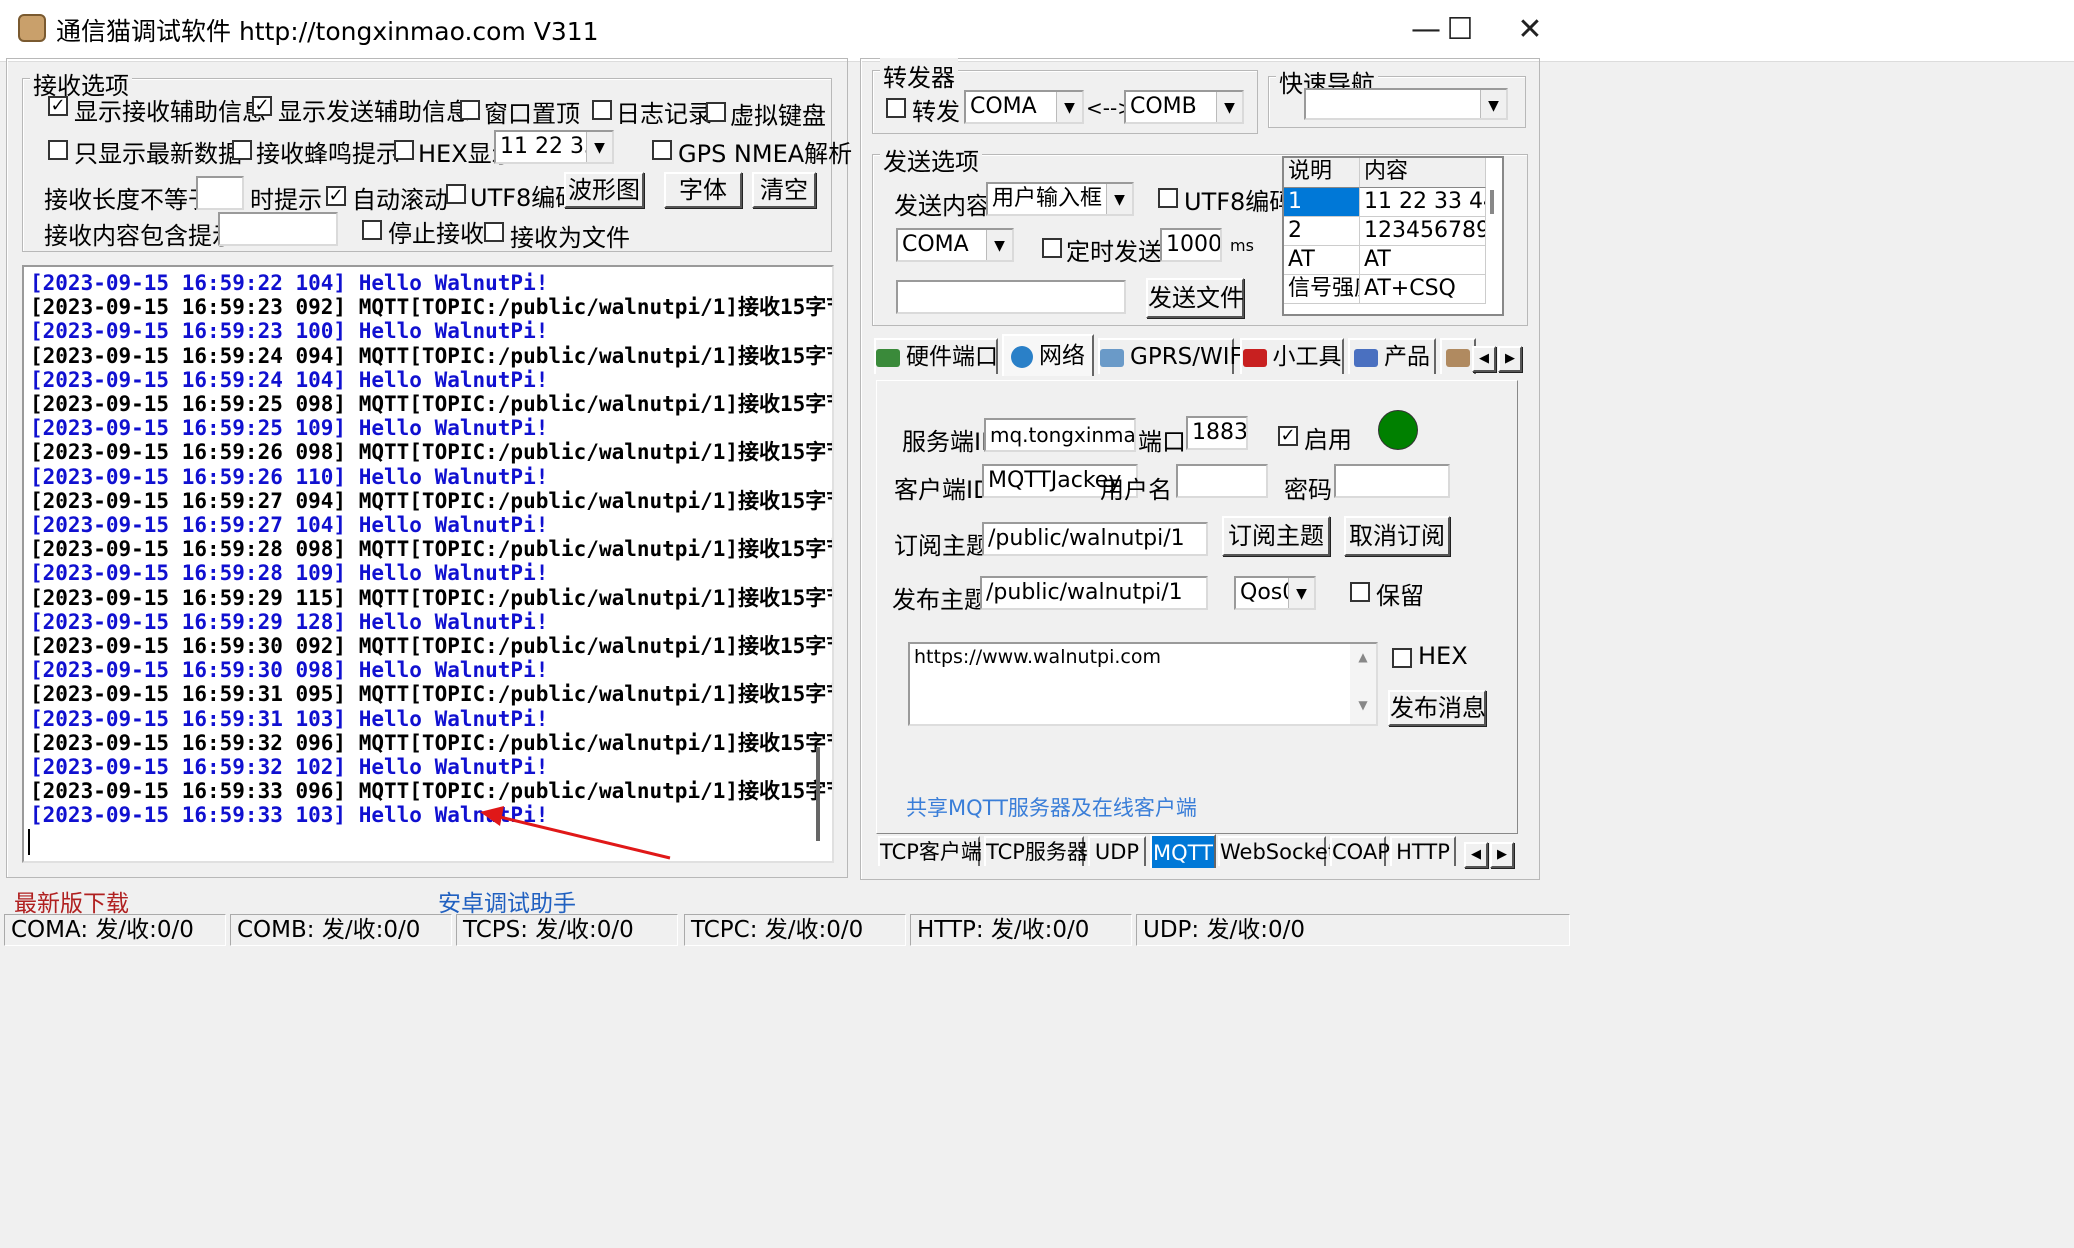  What do you see at coordinates (942, 206) in the screenshot?
I see `send-content-label: 发送内容` at bounding box center [942, 206].